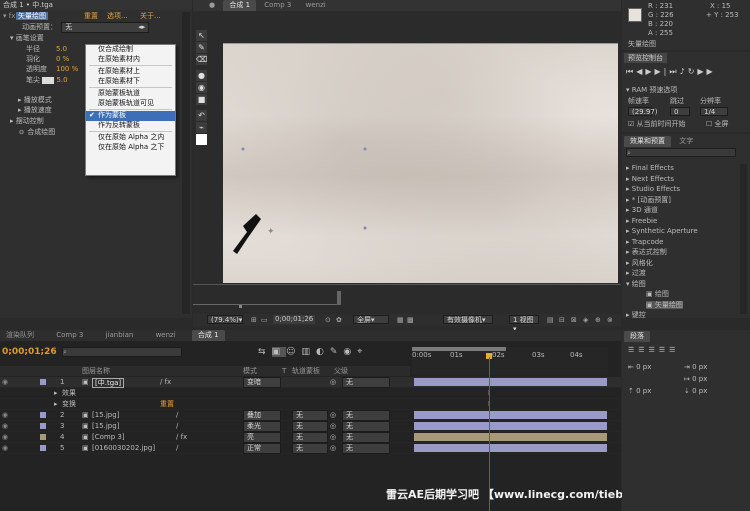  Describe the element at coordinates (682, 315) in the screenshot. I see `effects-category: ▸ 键控` at that location.